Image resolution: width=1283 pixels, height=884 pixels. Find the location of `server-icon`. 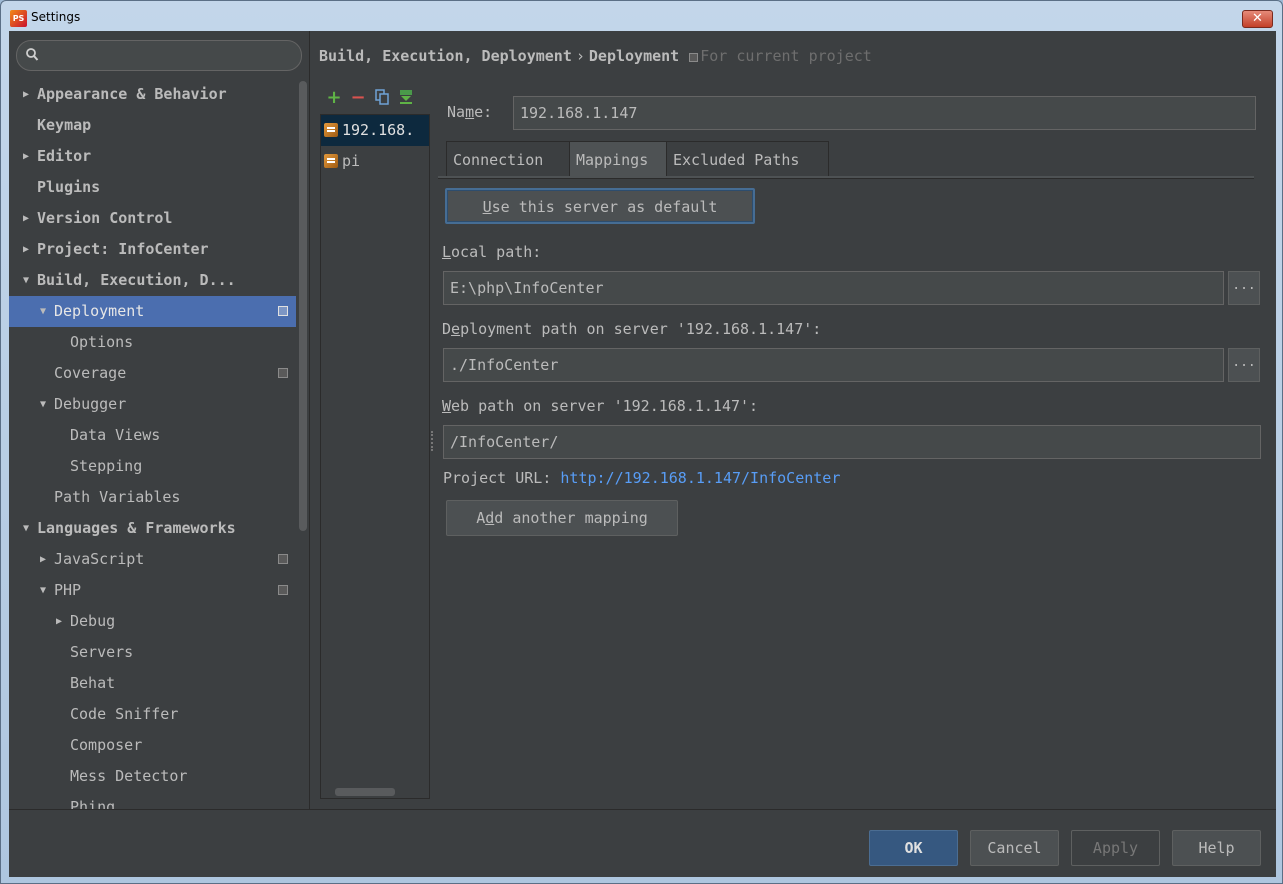

server-icon is located at coordinates (331, 161).